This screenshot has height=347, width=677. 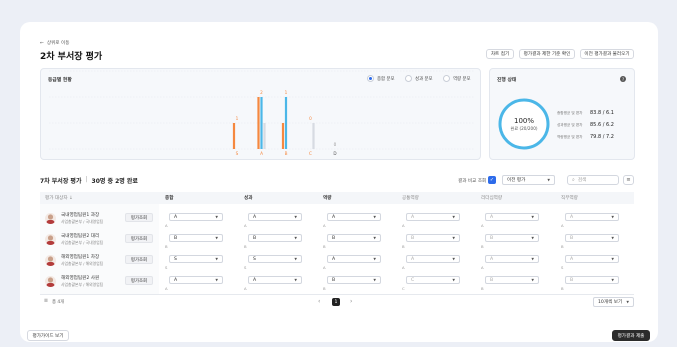 What do you see at coordinates (547, 54) in the screenshot?
I see `check-limit-criteria-button: 평가결과 제한 기준 확인` at bounding box center [547, 54].